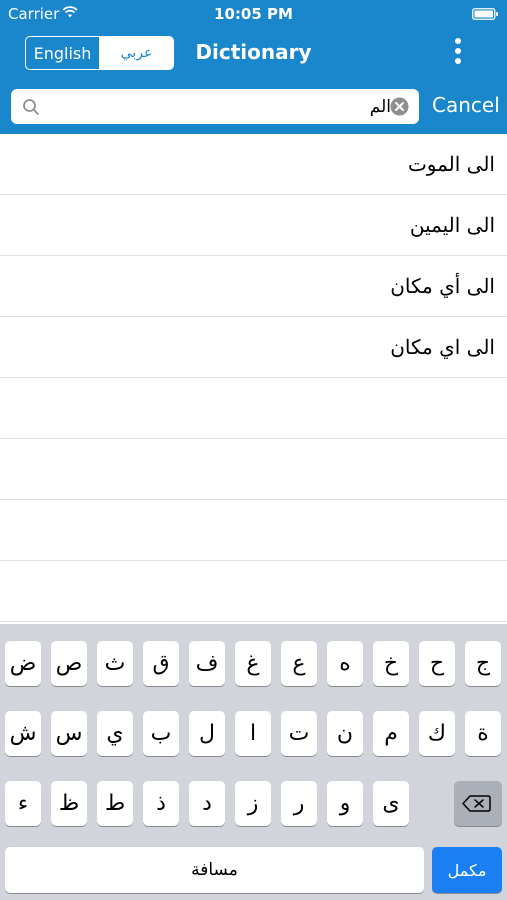 The height and width of the screenshot is (900, 507). I want to click on key: ز, so click(253, 803).